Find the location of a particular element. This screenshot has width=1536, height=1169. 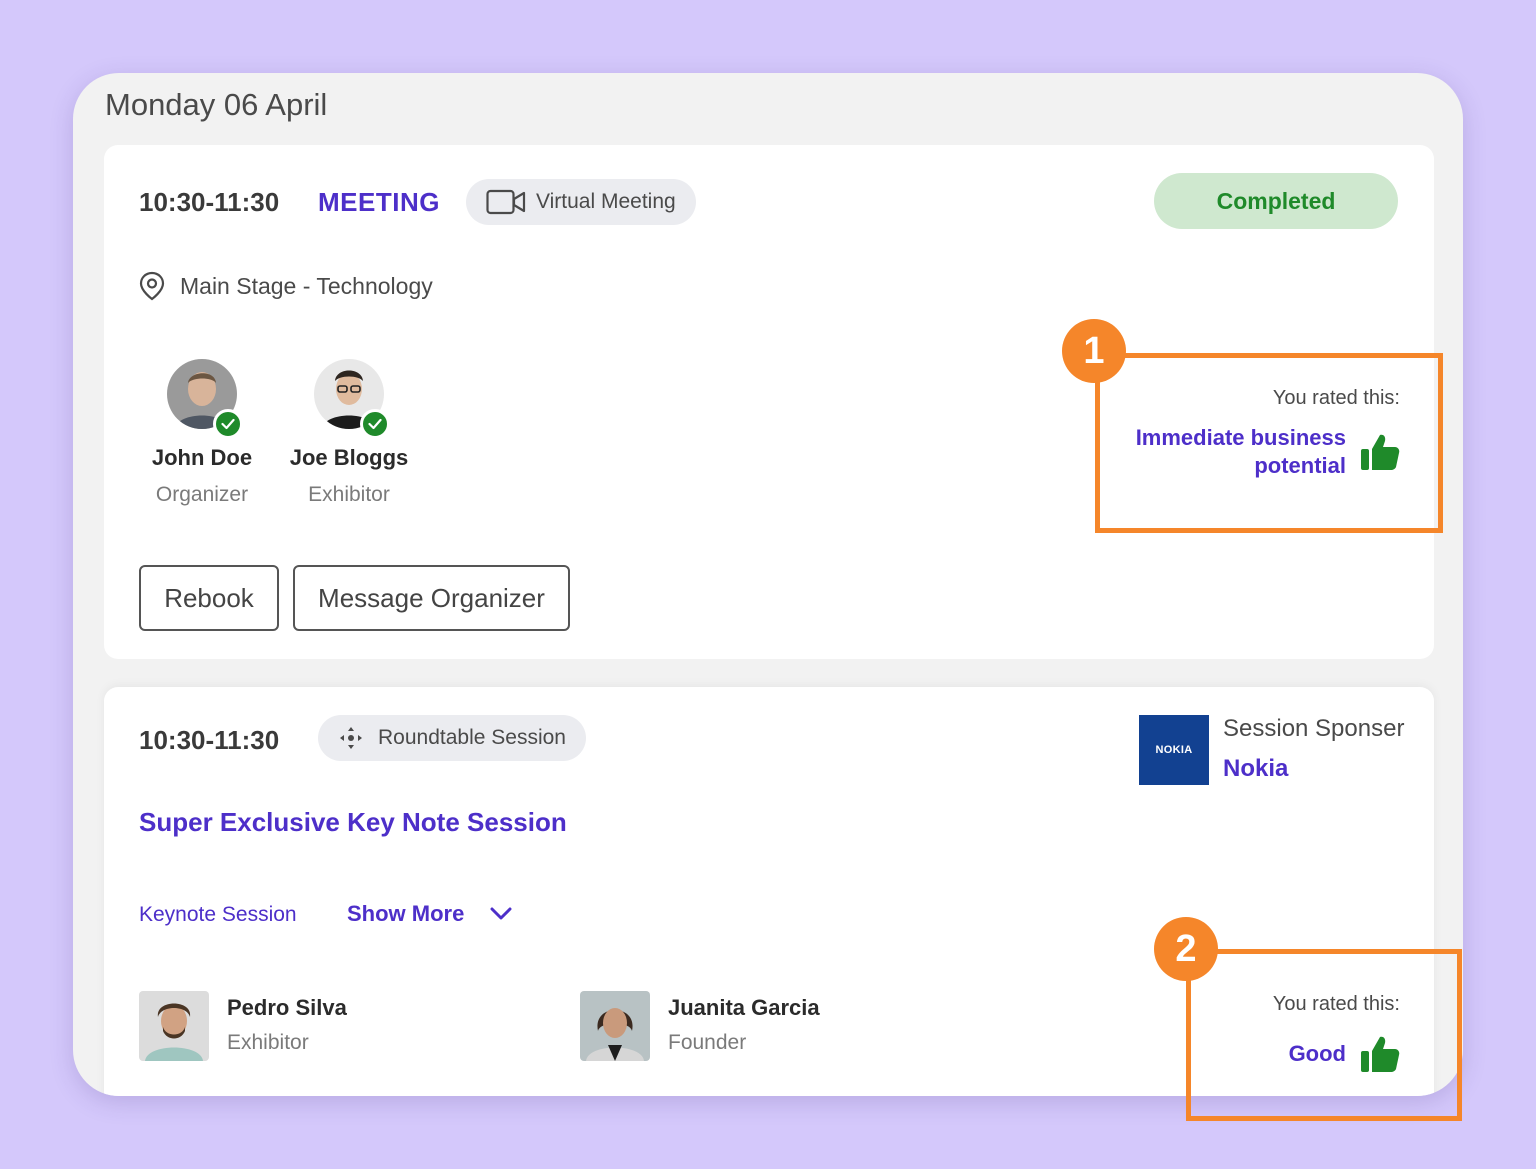

roundtable-session-label: Roundtable Session is located at coordinates (472, 737).